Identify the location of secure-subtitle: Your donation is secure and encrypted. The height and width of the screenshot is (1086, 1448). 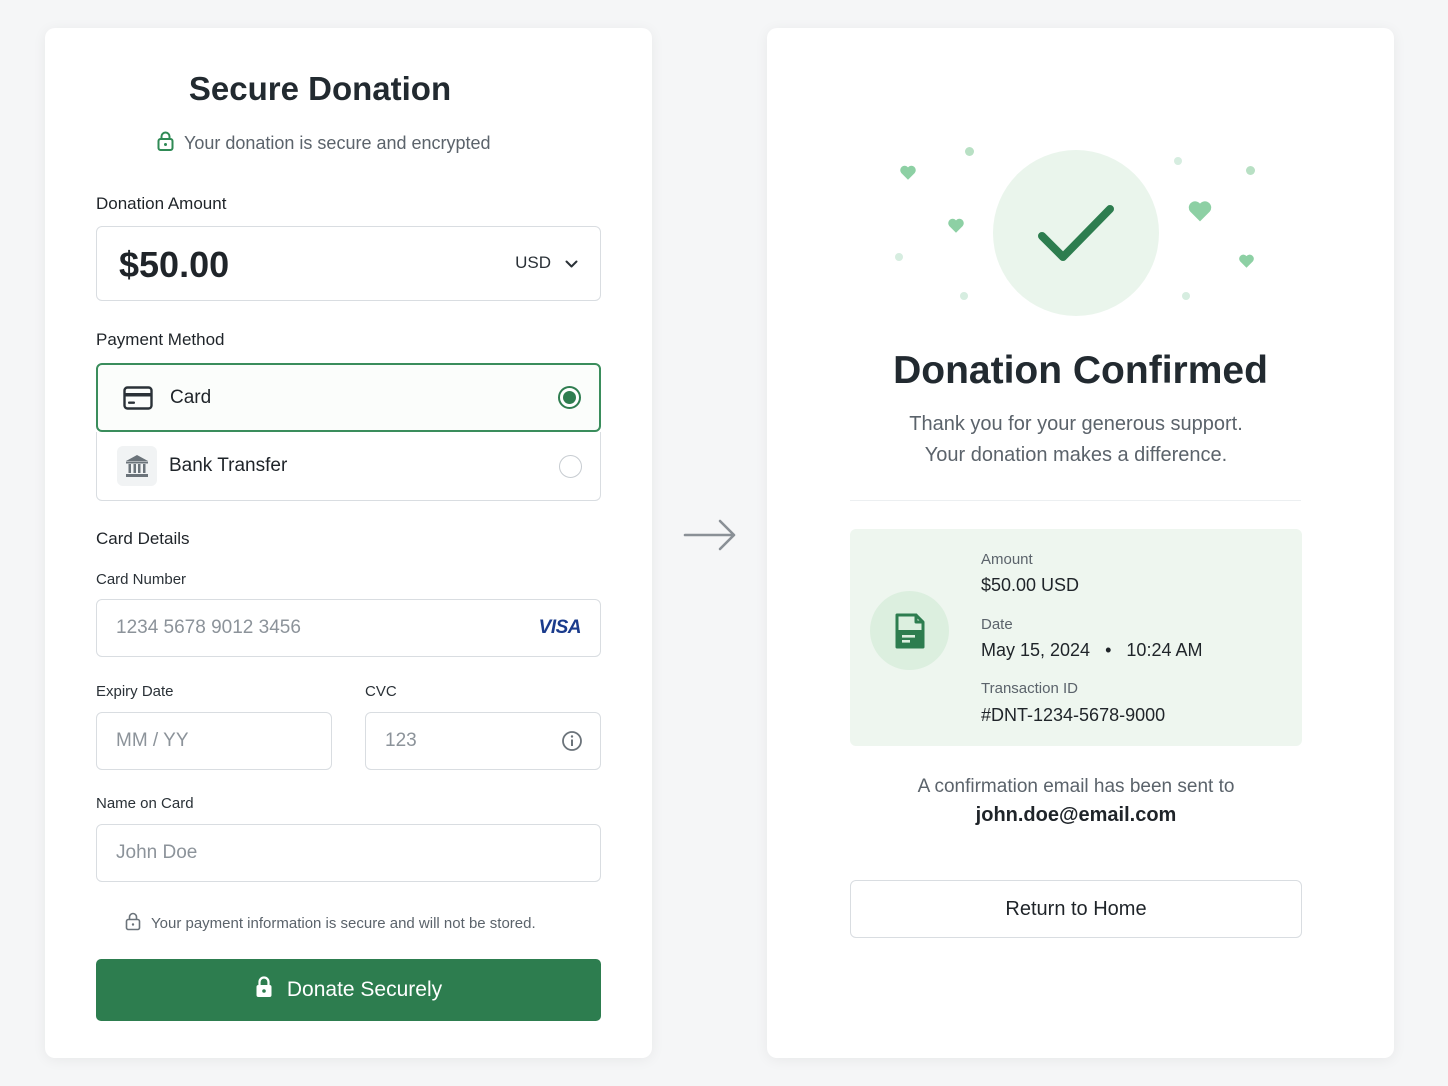
(324, 143).